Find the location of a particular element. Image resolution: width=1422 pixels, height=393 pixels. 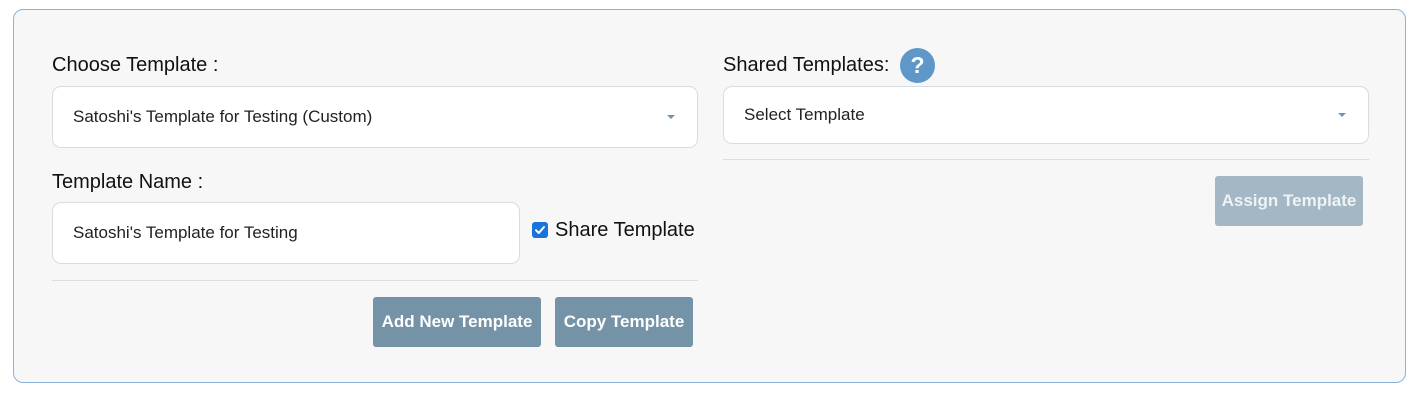

shared-templates-placeholder: Select Template is located at coordinates (804, 114).